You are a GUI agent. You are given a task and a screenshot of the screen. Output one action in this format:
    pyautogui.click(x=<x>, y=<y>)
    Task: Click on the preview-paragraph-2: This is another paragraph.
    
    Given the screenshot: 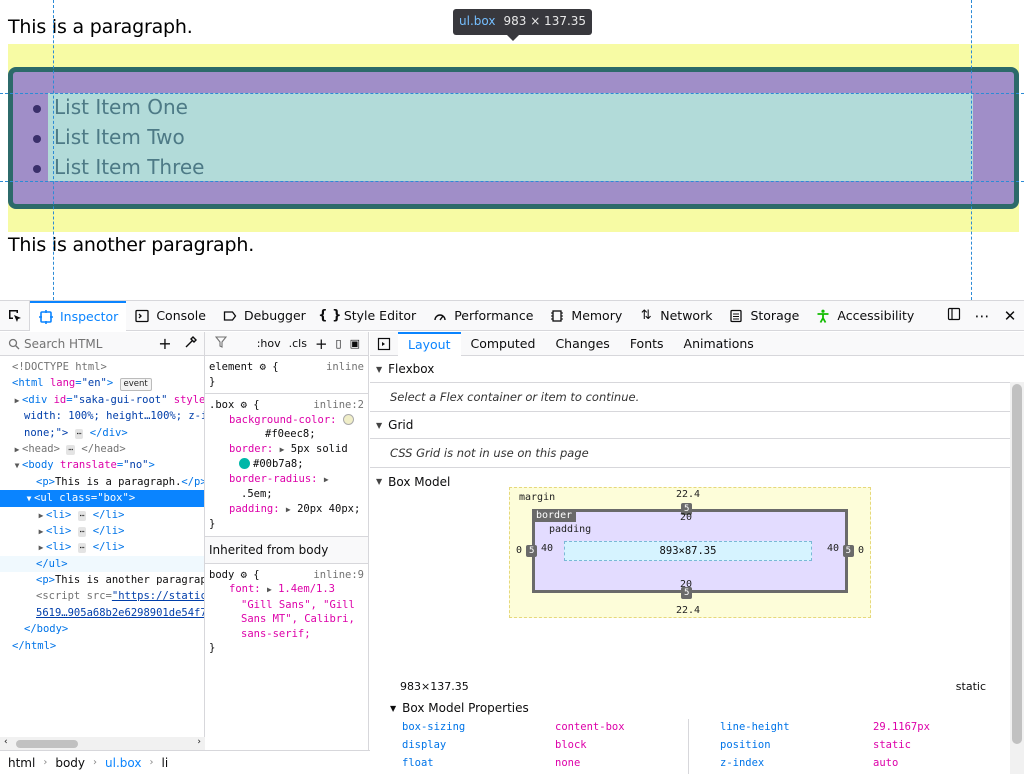 What is the action you would take?
    pyautogui.click(x=131, y=245)
    